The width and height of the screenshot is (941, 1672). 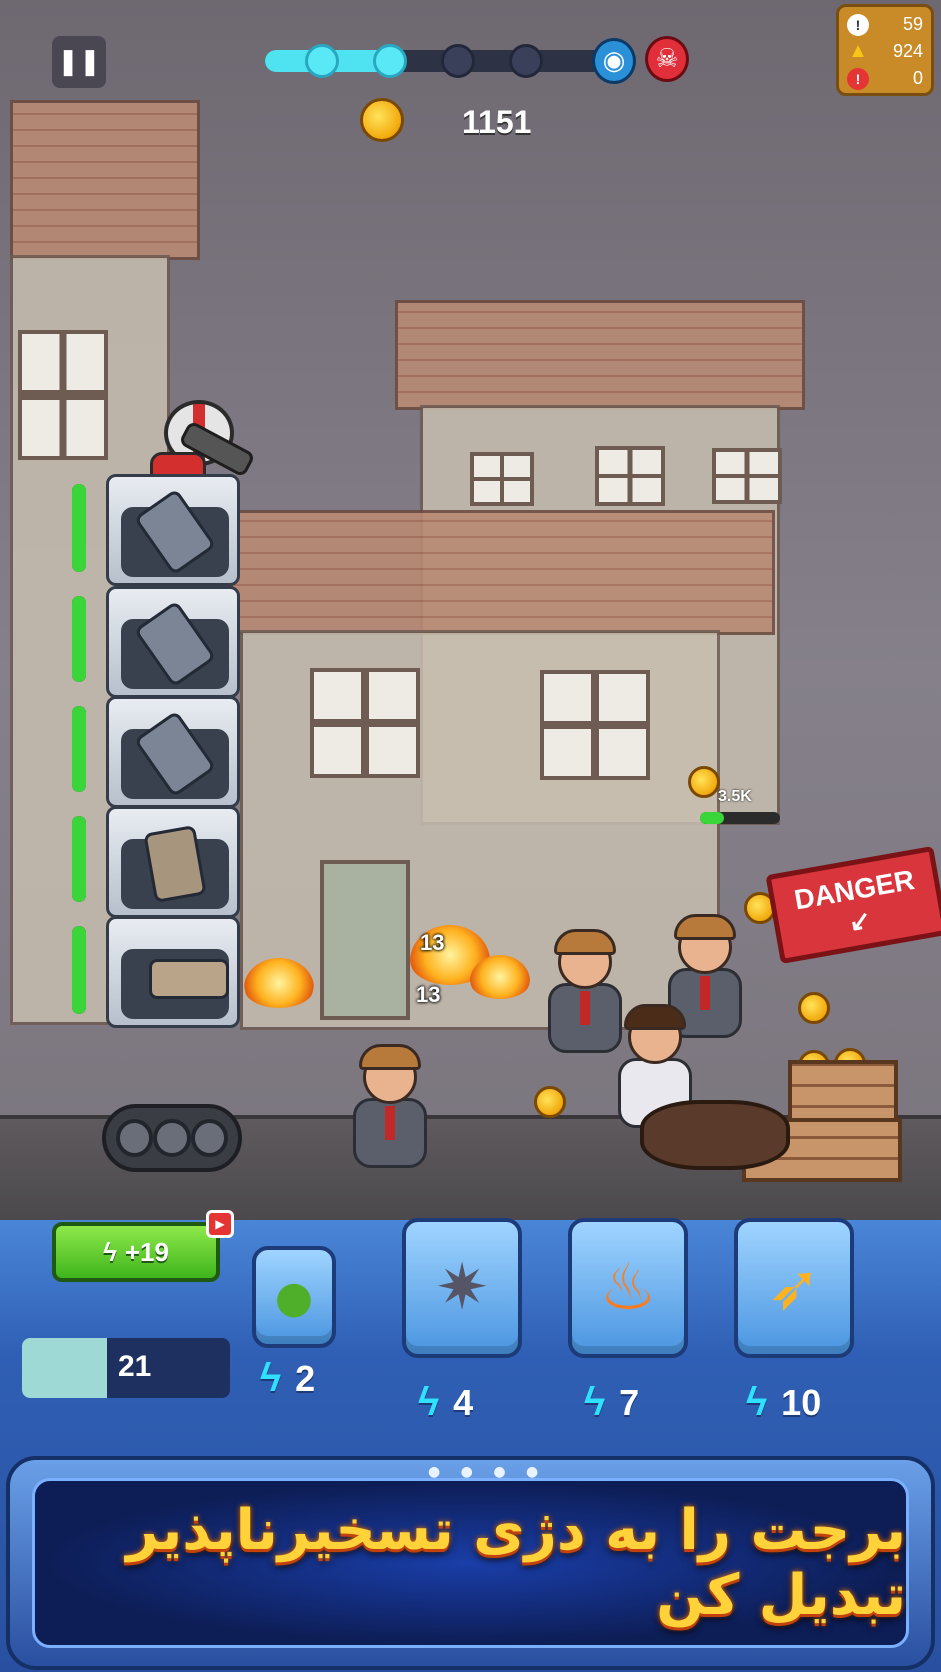 I want to click on boss-skull-icon: ☠, so click(x=667, y=59).